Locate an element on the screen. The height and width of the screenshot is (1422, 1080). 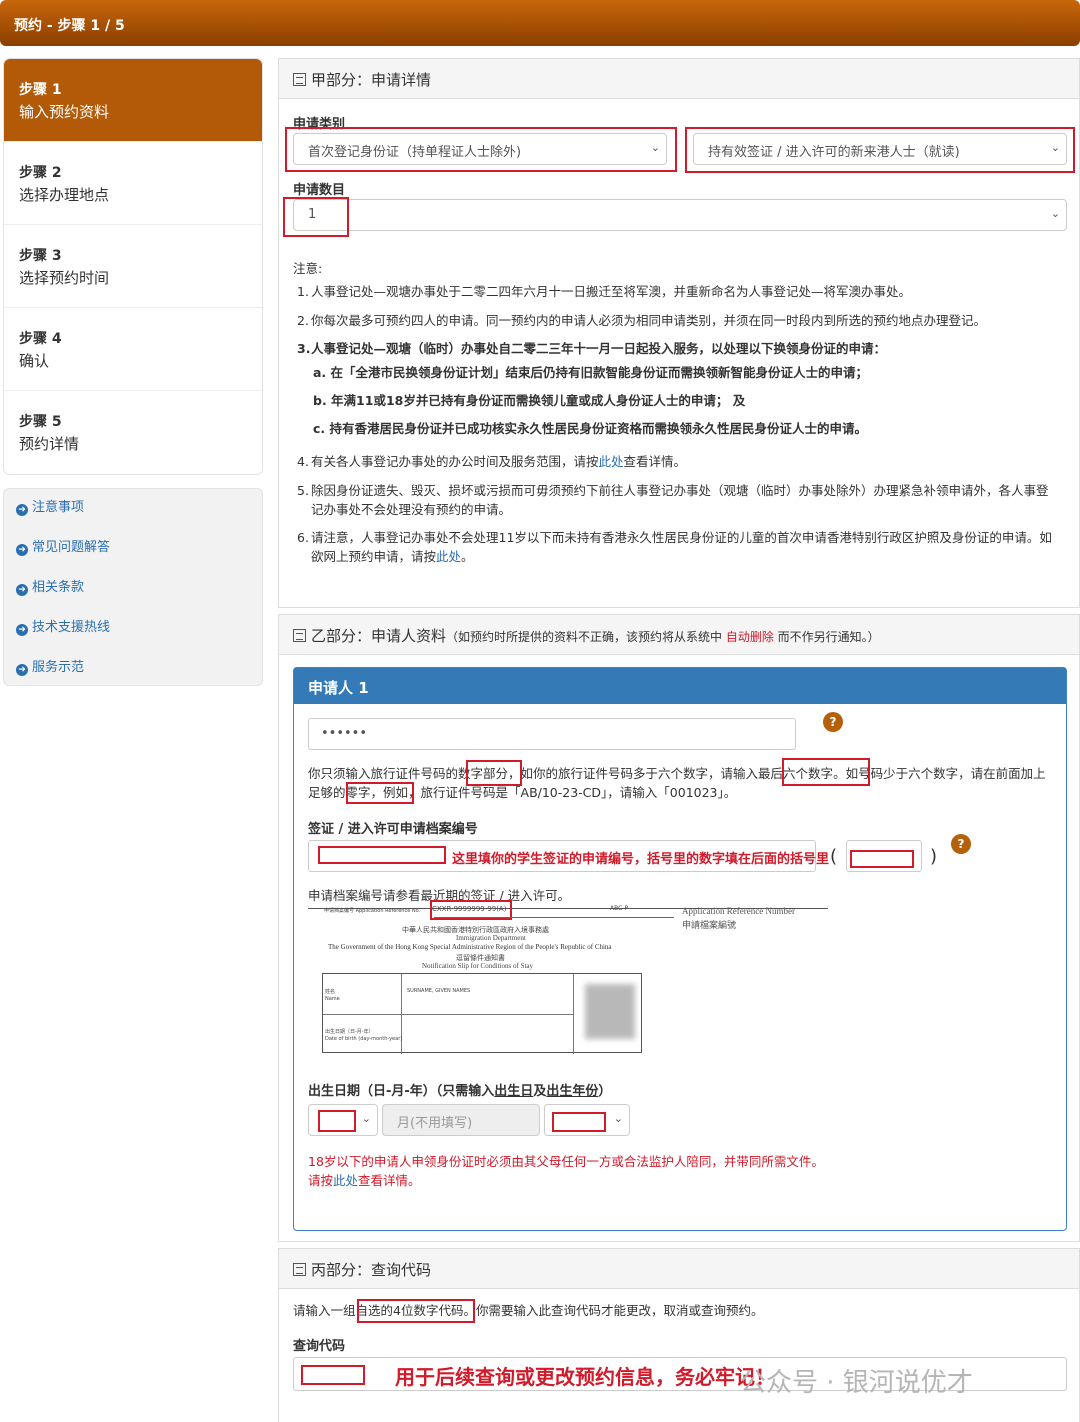
hint-text: 。你需要输入此查询代码才能更改，取消或查询预约。 is located at coordinates (613, 1310).